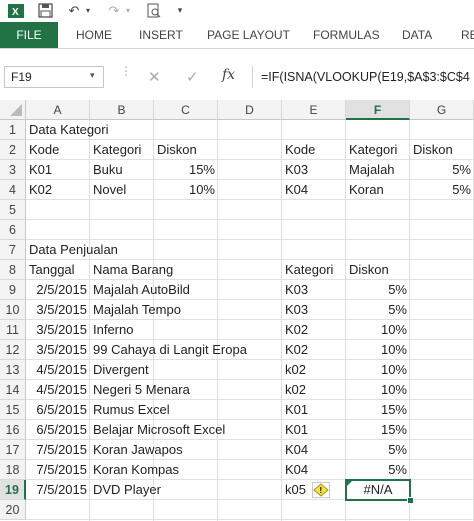  I want to click on name-box-dropdown-icon: ▾, so click(92, 75).